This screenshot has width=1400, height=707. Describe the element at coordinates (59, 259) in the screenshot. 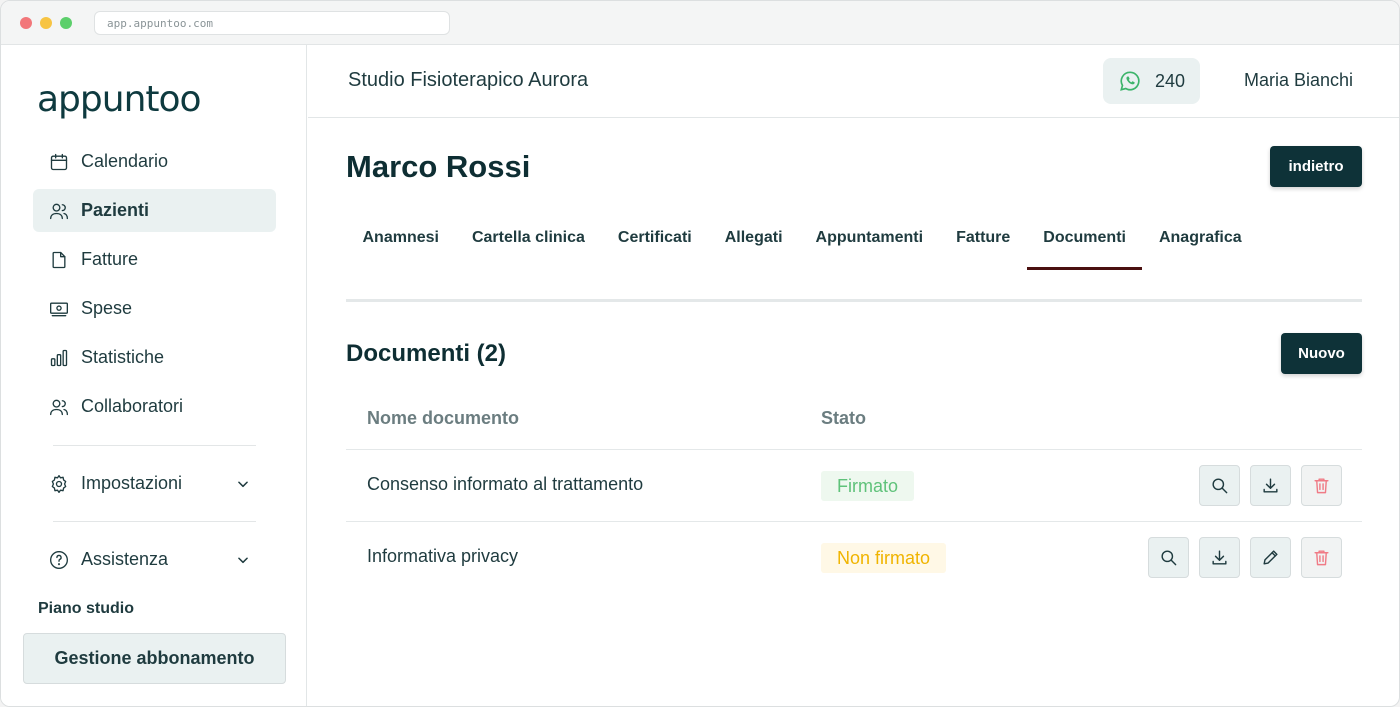

I see `file-icon` at that location.